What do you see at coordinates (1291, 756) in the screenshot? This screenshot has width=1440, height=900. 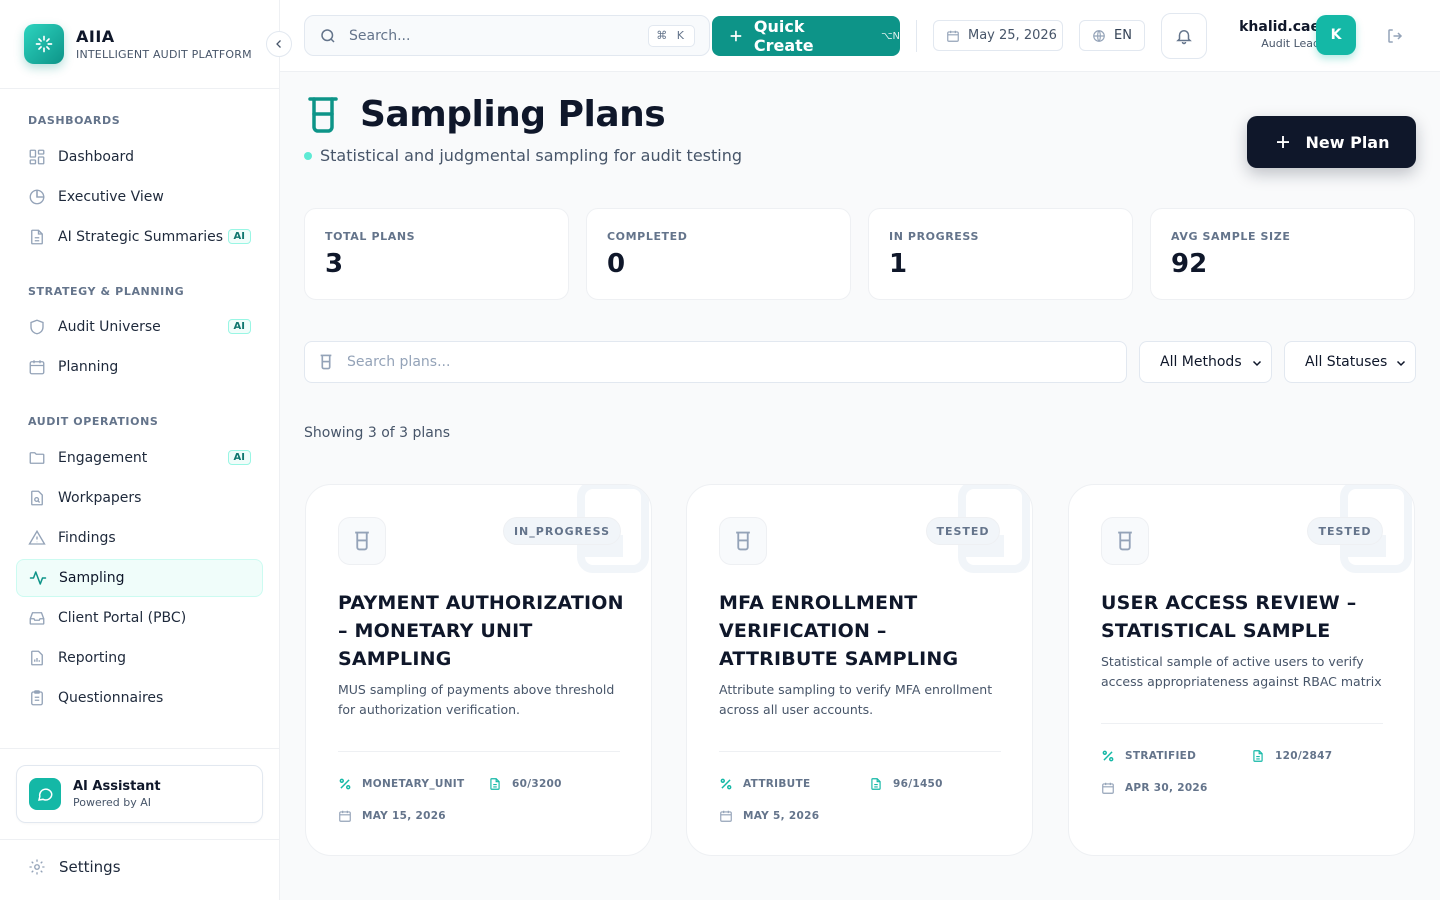 I see `plan-sample-size: 120/2847` at bounding box center [1291, 756].